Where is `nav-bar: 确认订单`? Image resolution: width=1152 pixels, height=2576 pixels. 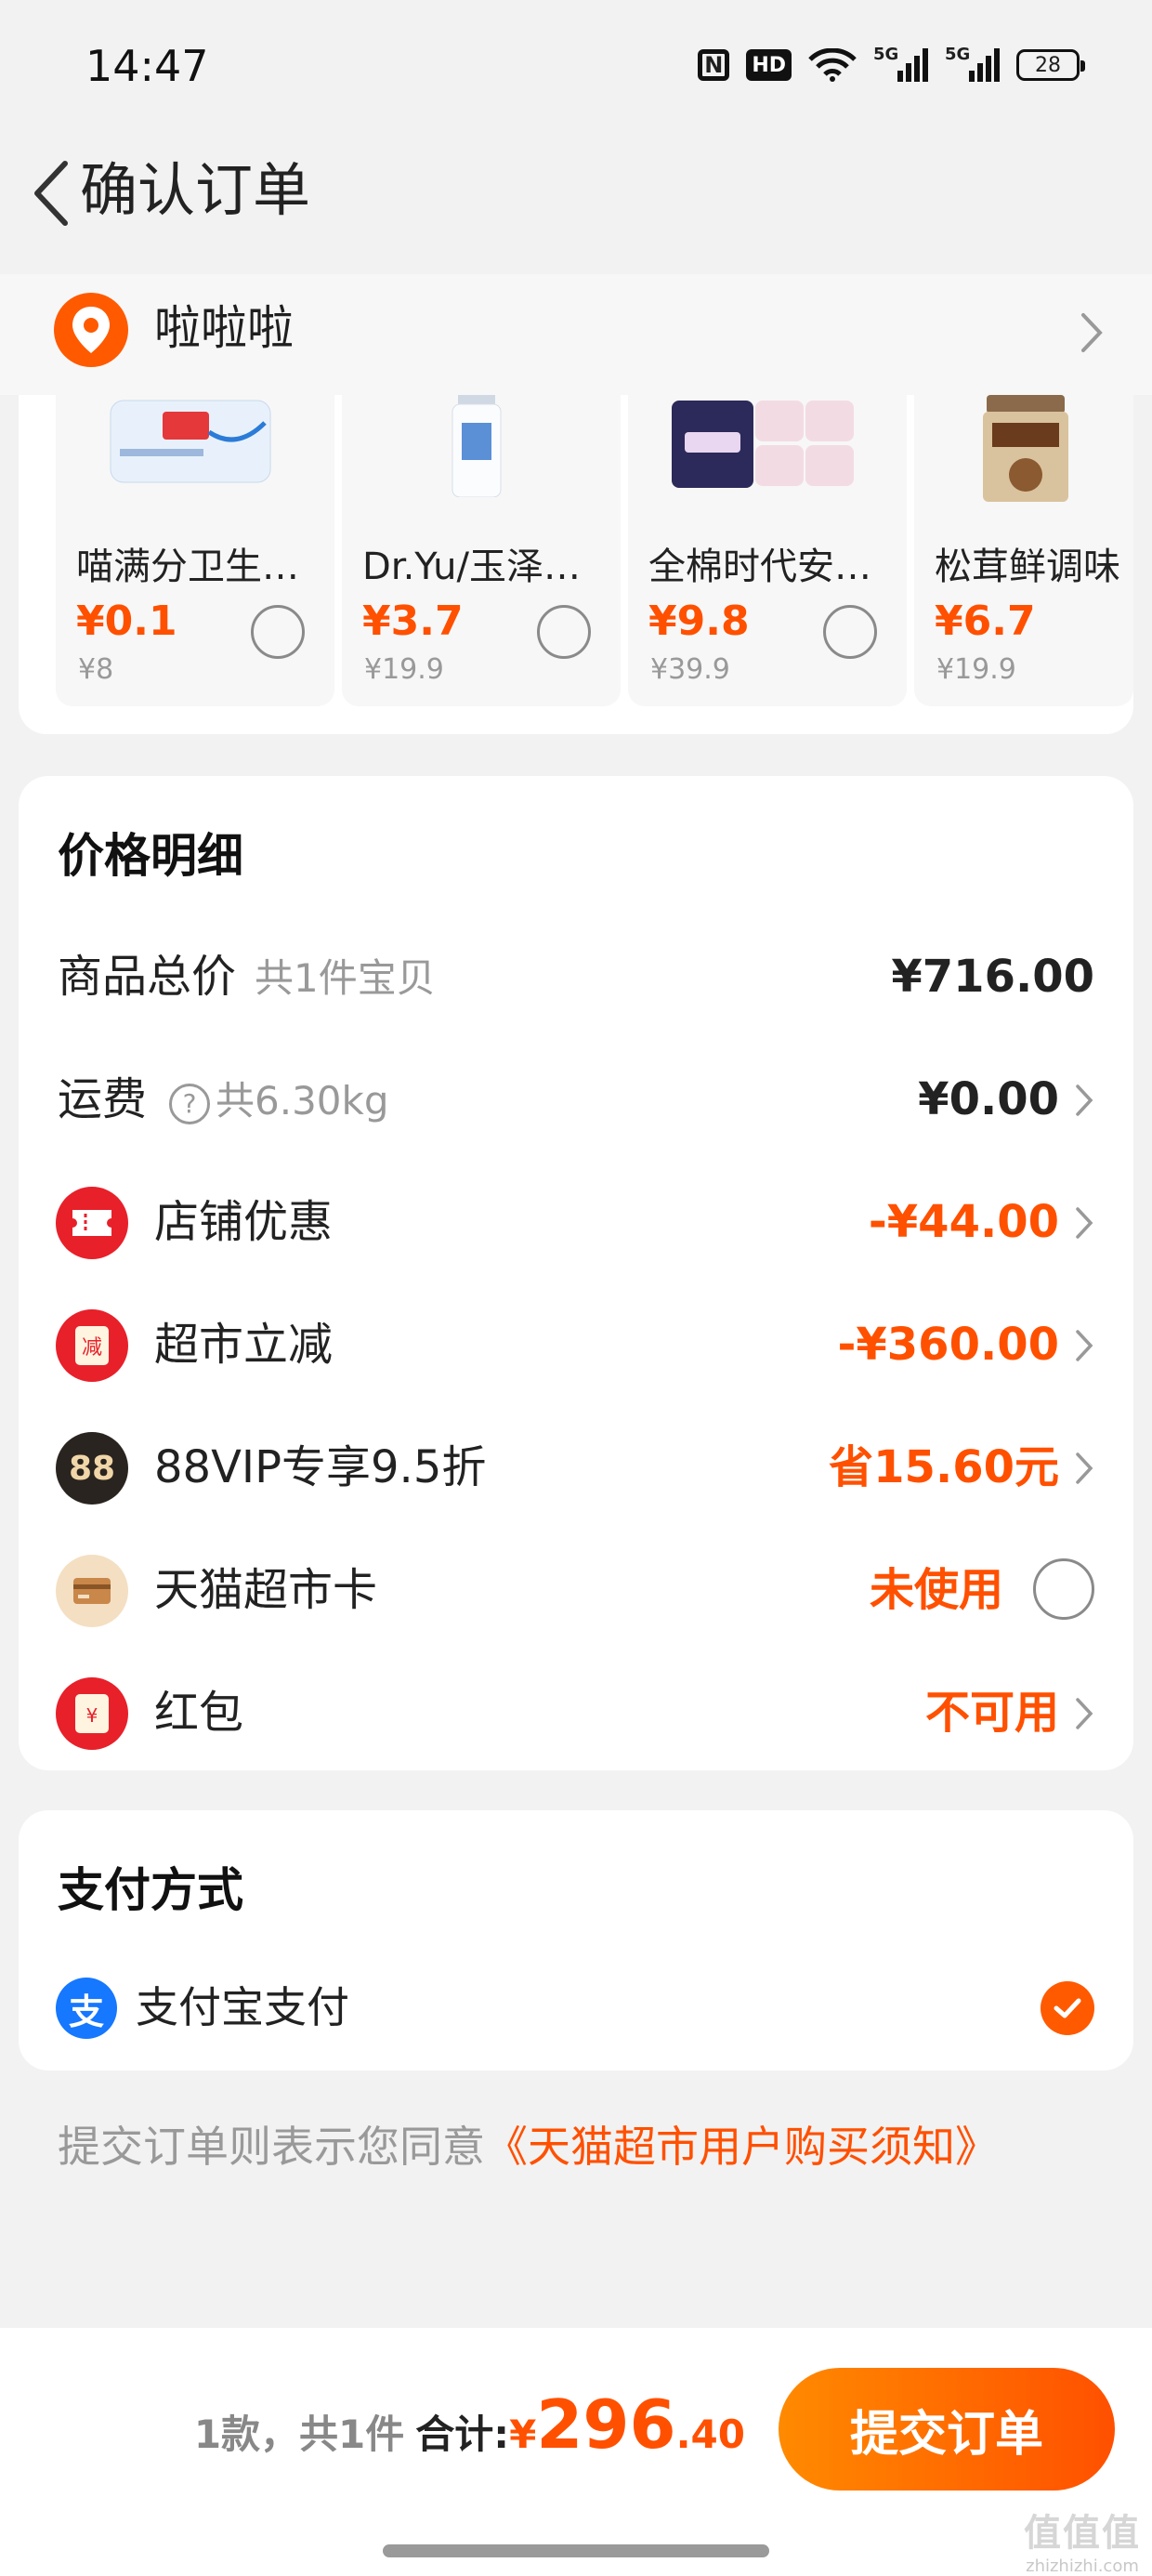 nav-bar: 确认订单 is located at coordinates (576, 195).